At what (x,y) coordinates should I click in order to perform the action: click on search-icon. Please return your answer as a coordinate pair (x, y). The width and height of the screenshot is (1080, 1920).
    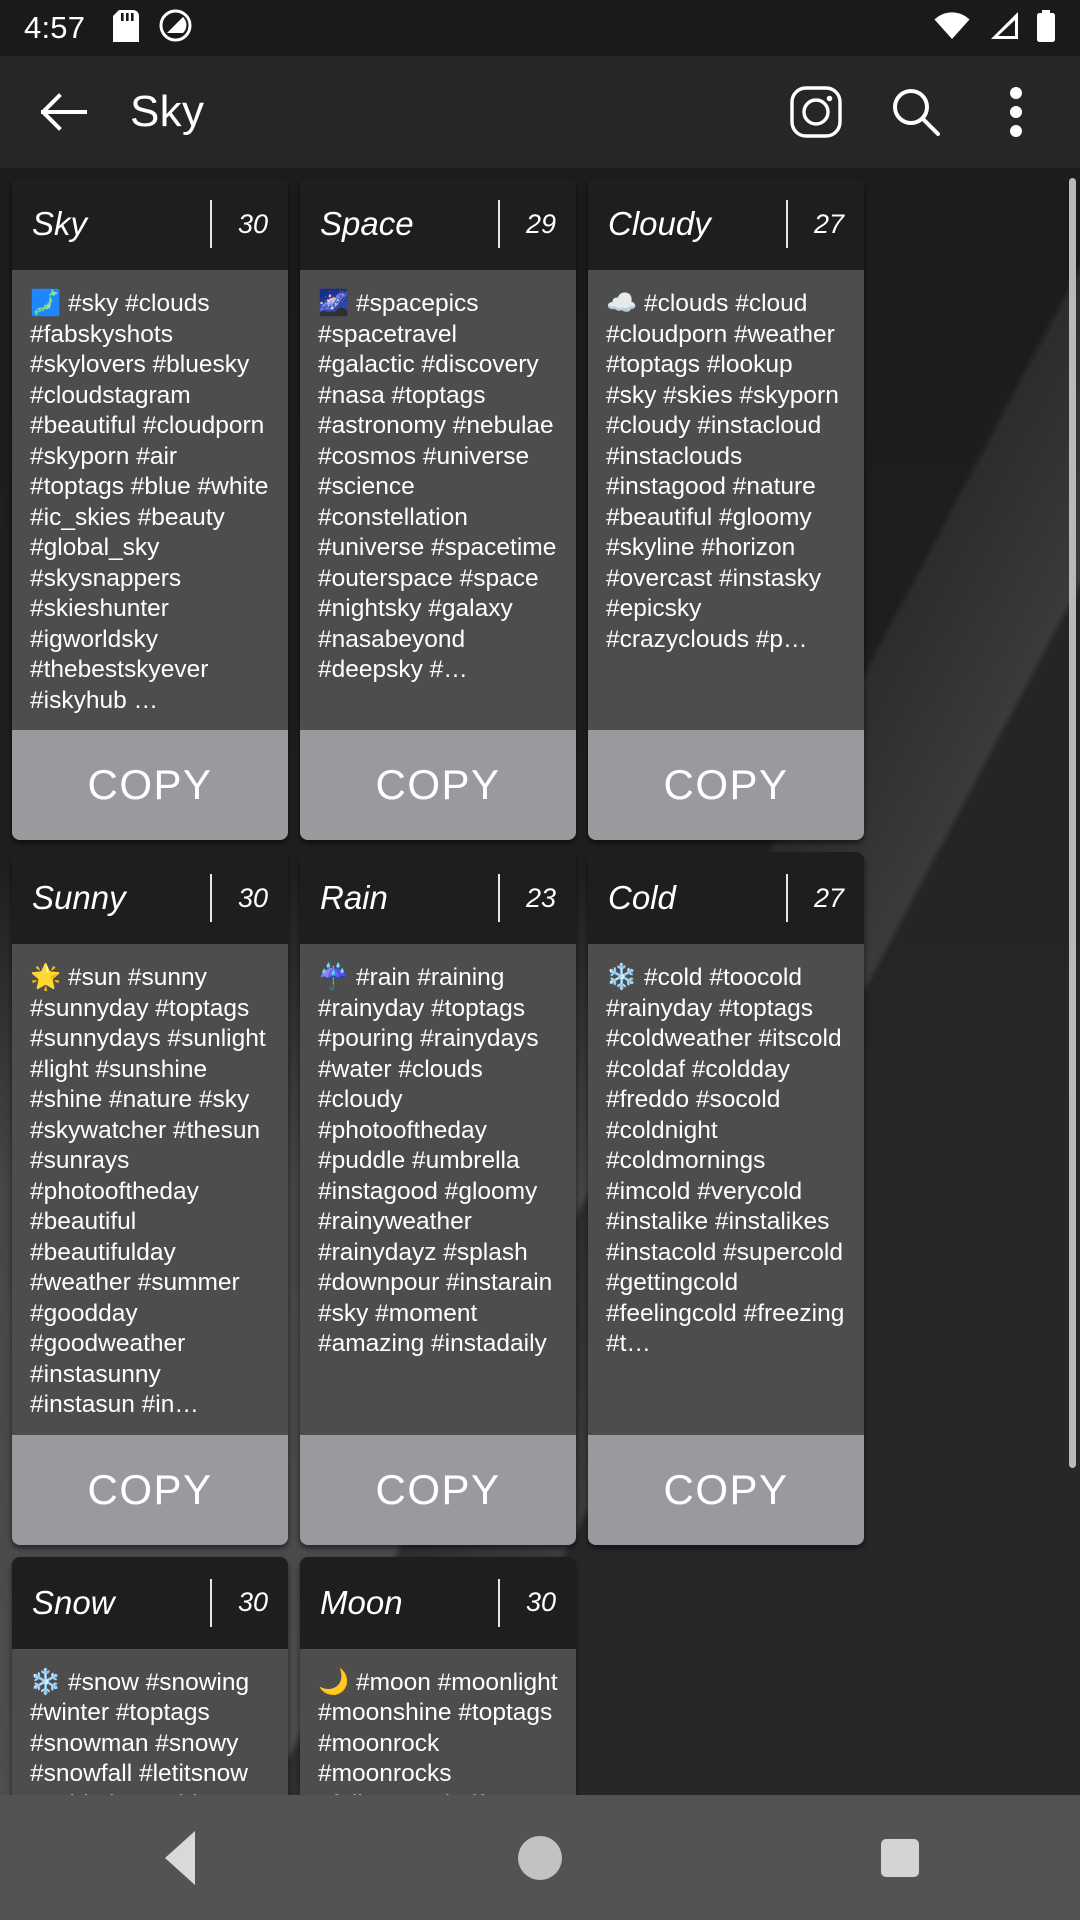
    Looking at the image, I should click on (916, 112).